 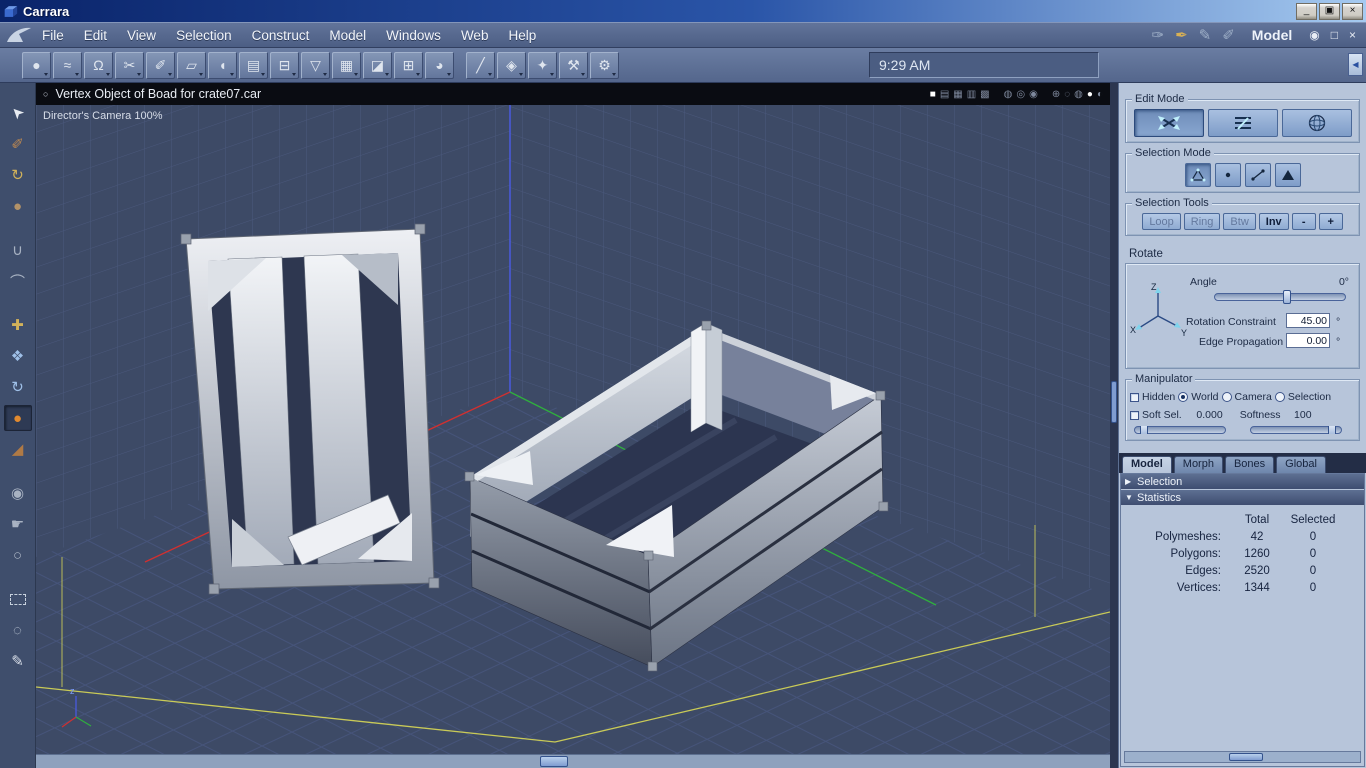 I want to click on tab-model: Model, so click(x=1147, y=464).